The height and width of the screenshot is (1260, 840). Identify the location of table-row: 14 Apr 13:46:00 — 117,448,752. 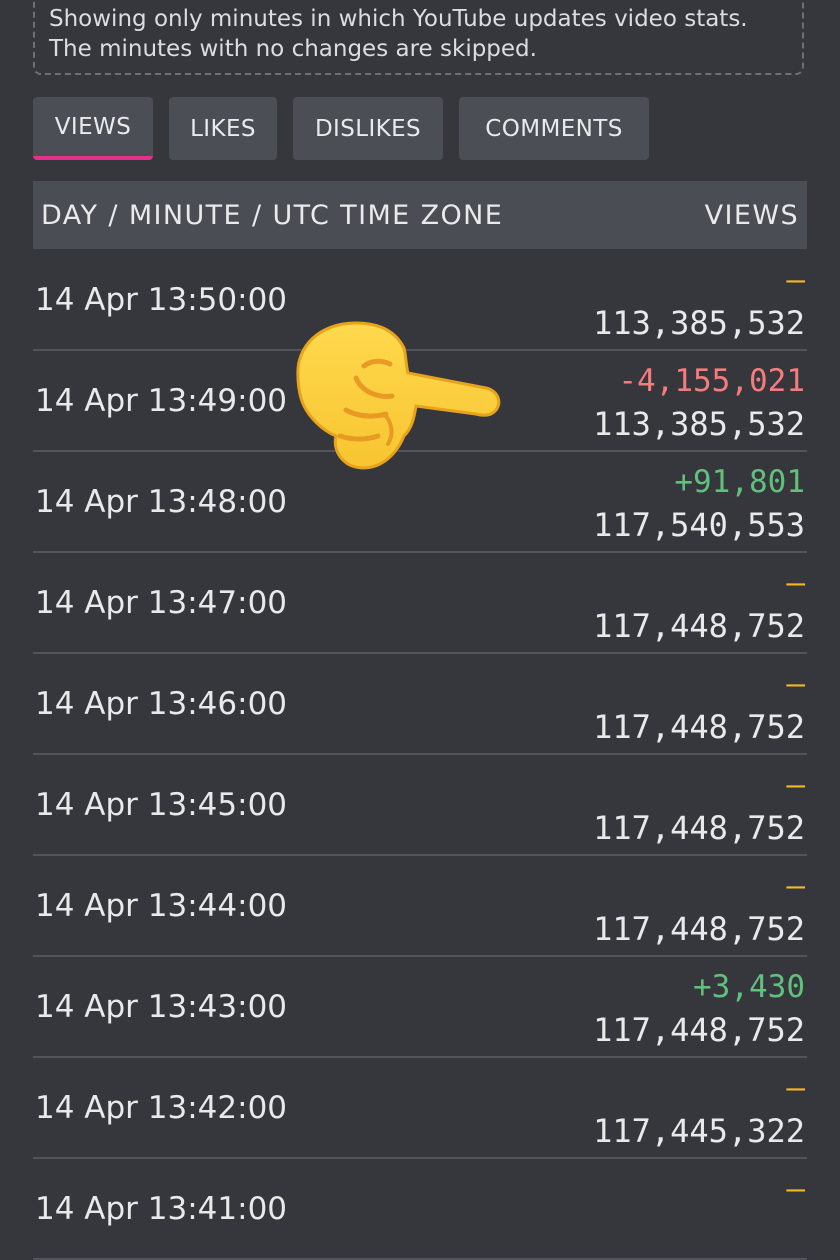
(420, 704).